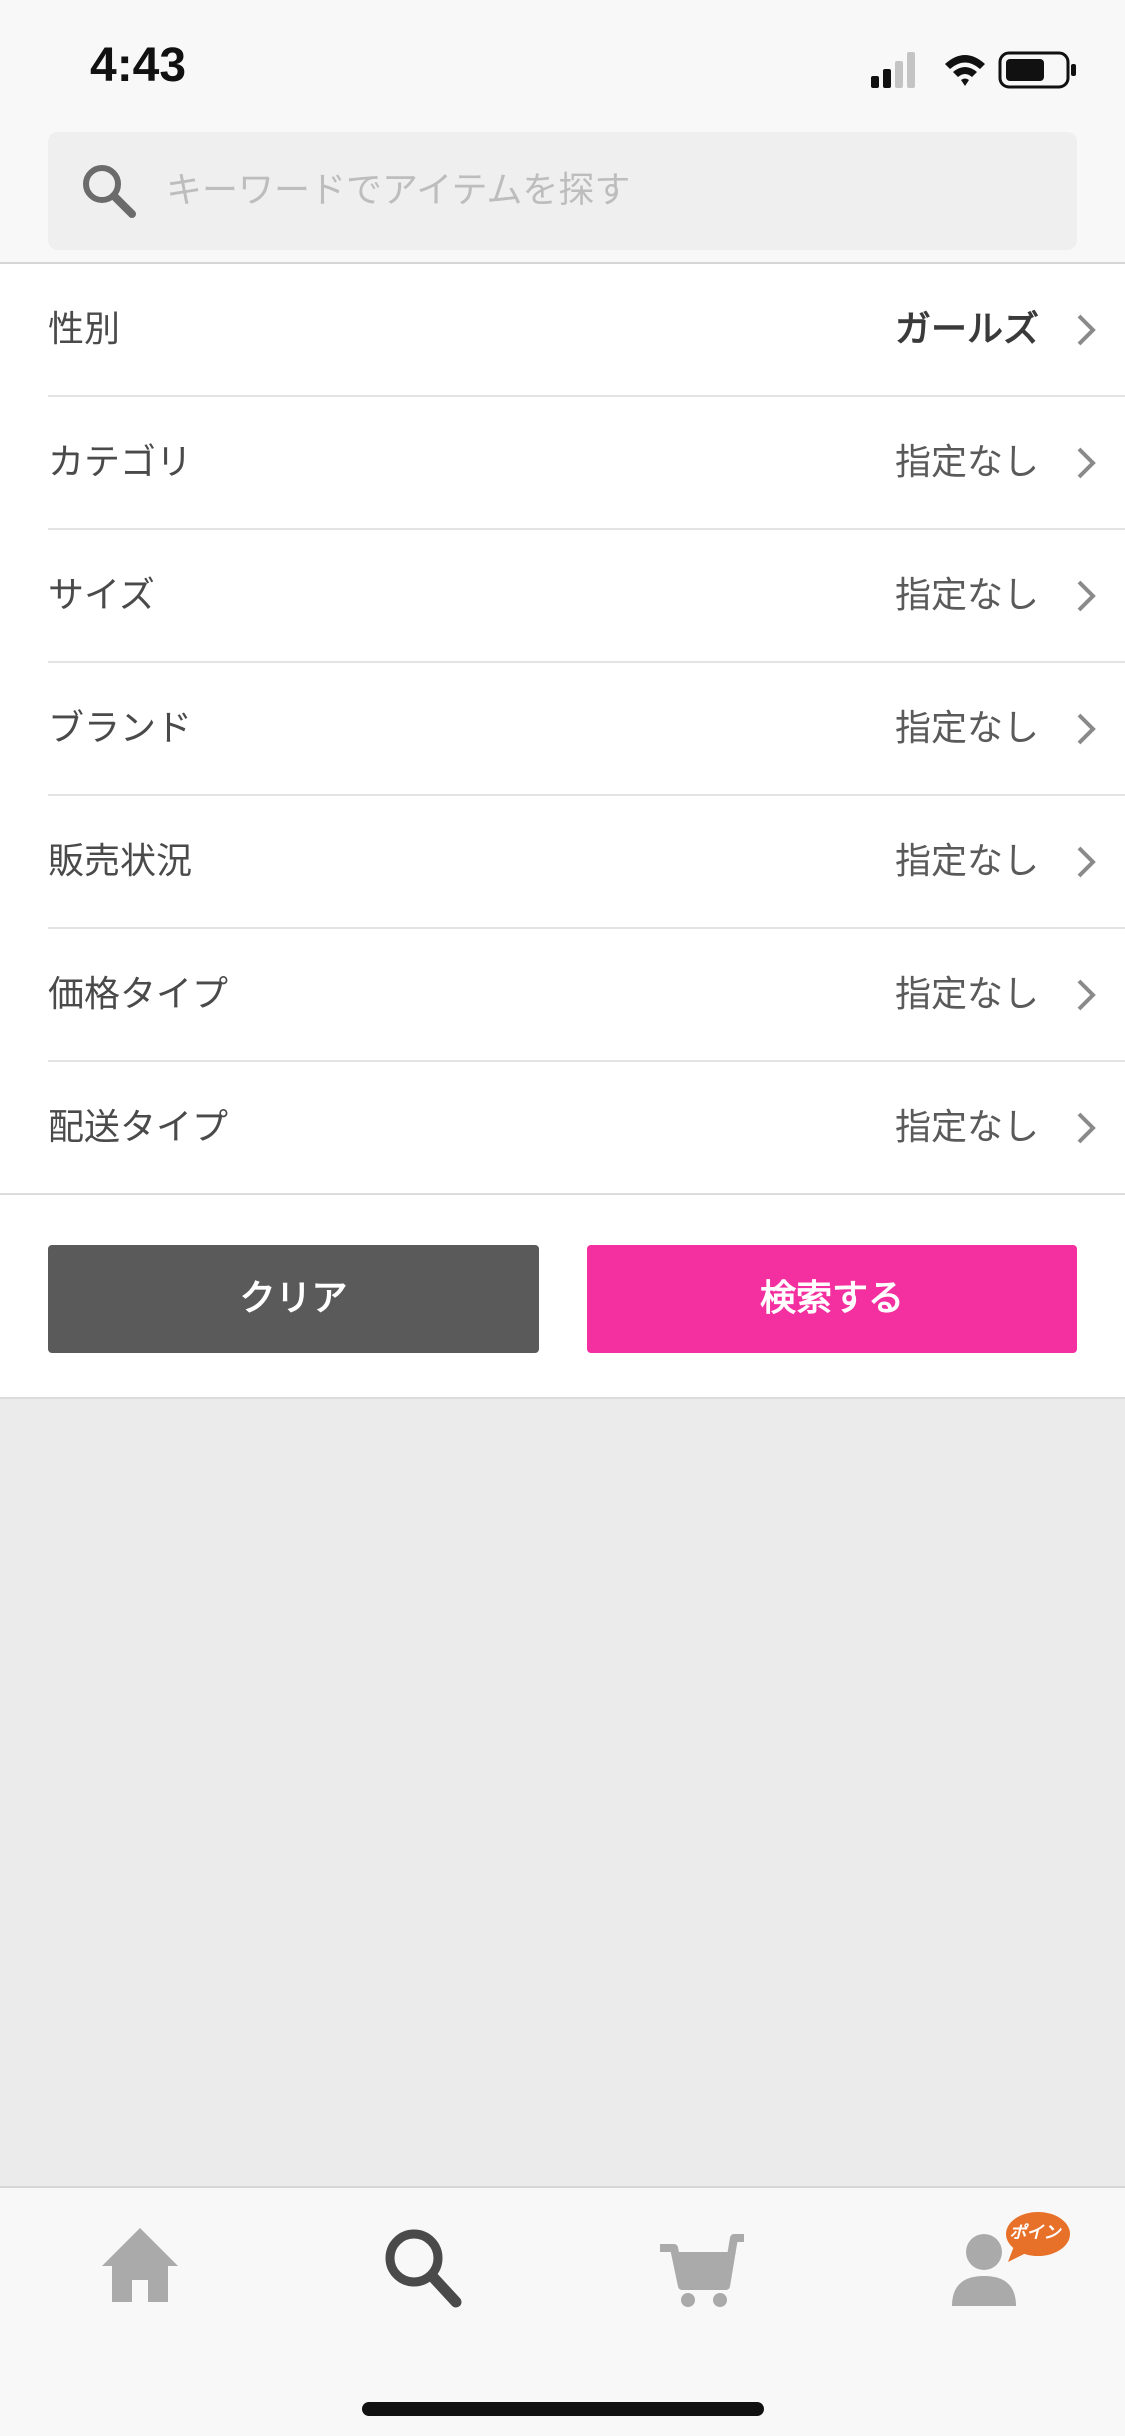  What do you see at coordinates (586, 596) in the screenshot?
I see `filter-row-size: サイズ 指定なし` at bounding box center [586, 596].